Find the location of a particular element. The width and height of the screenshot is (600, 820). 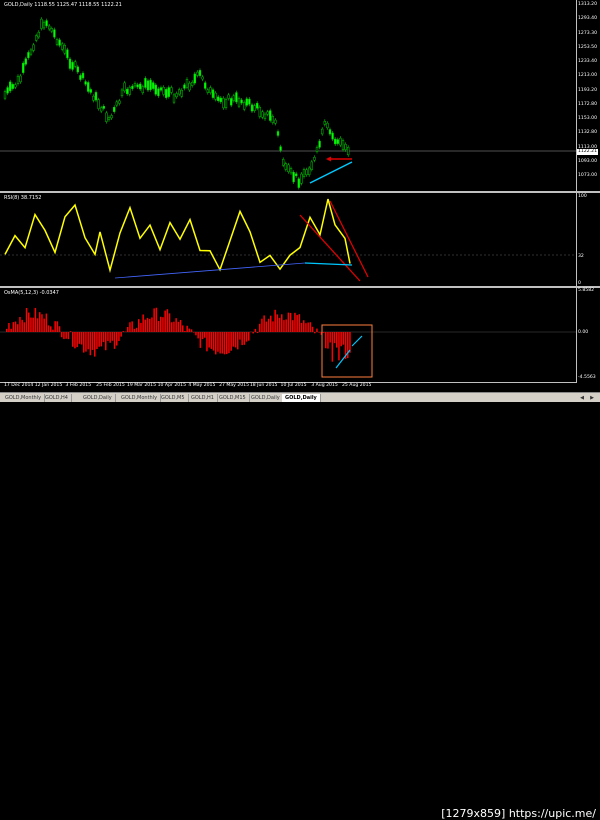

osma-tick-min: -4.5563 is located at coordinates (587, 378).